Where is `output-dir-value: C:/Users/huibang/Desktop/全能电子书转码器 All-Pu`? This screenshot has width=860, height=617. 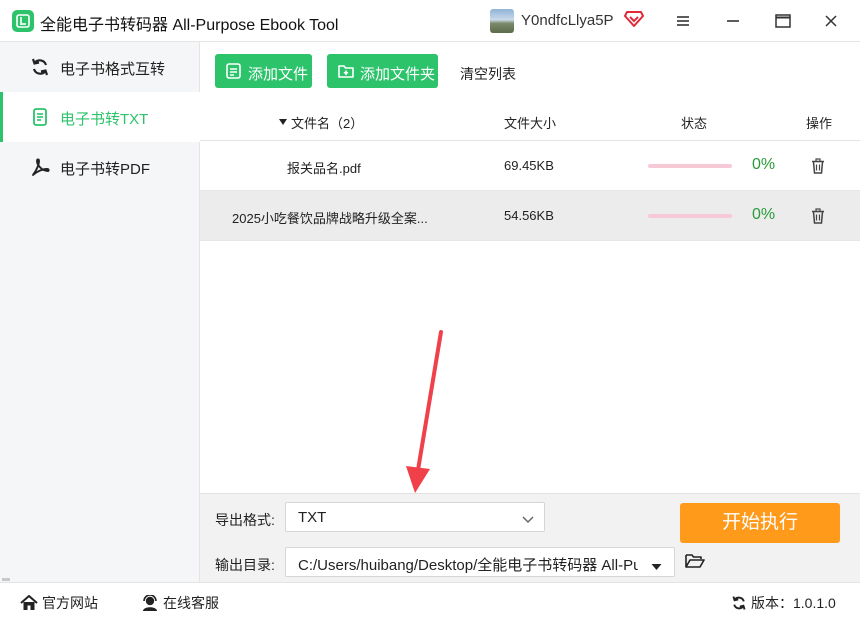 output-dir-value: C:/Users/huibang/Desktop/全能电子书转码器 All-Pu is located at coordinates (468, 565).